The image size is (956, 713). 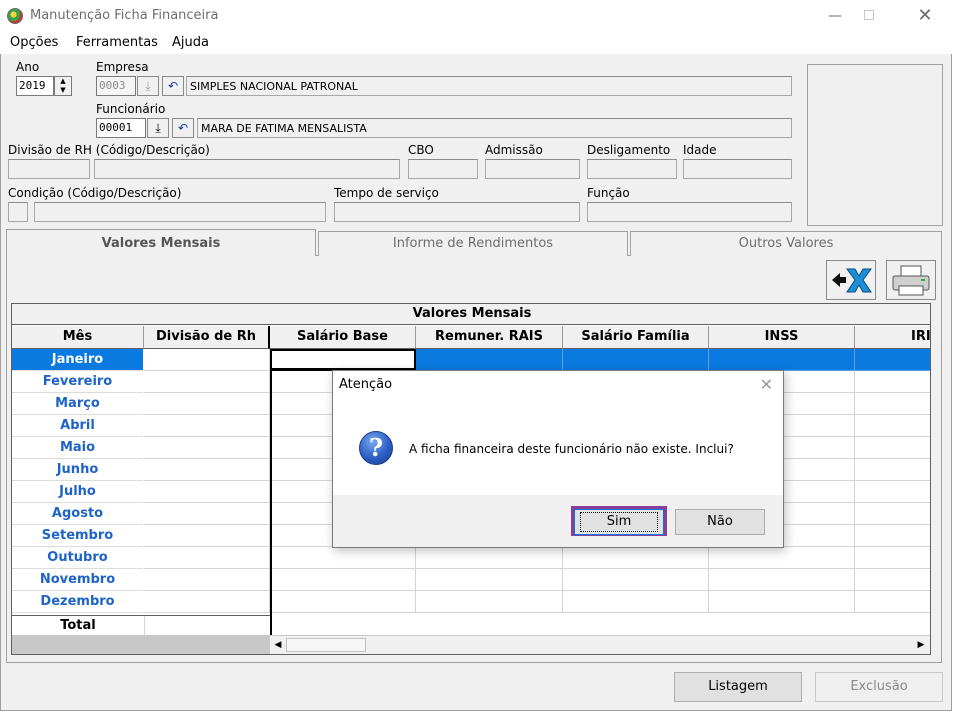 I want to click on month-row: Março, so click(x=77, y=404).